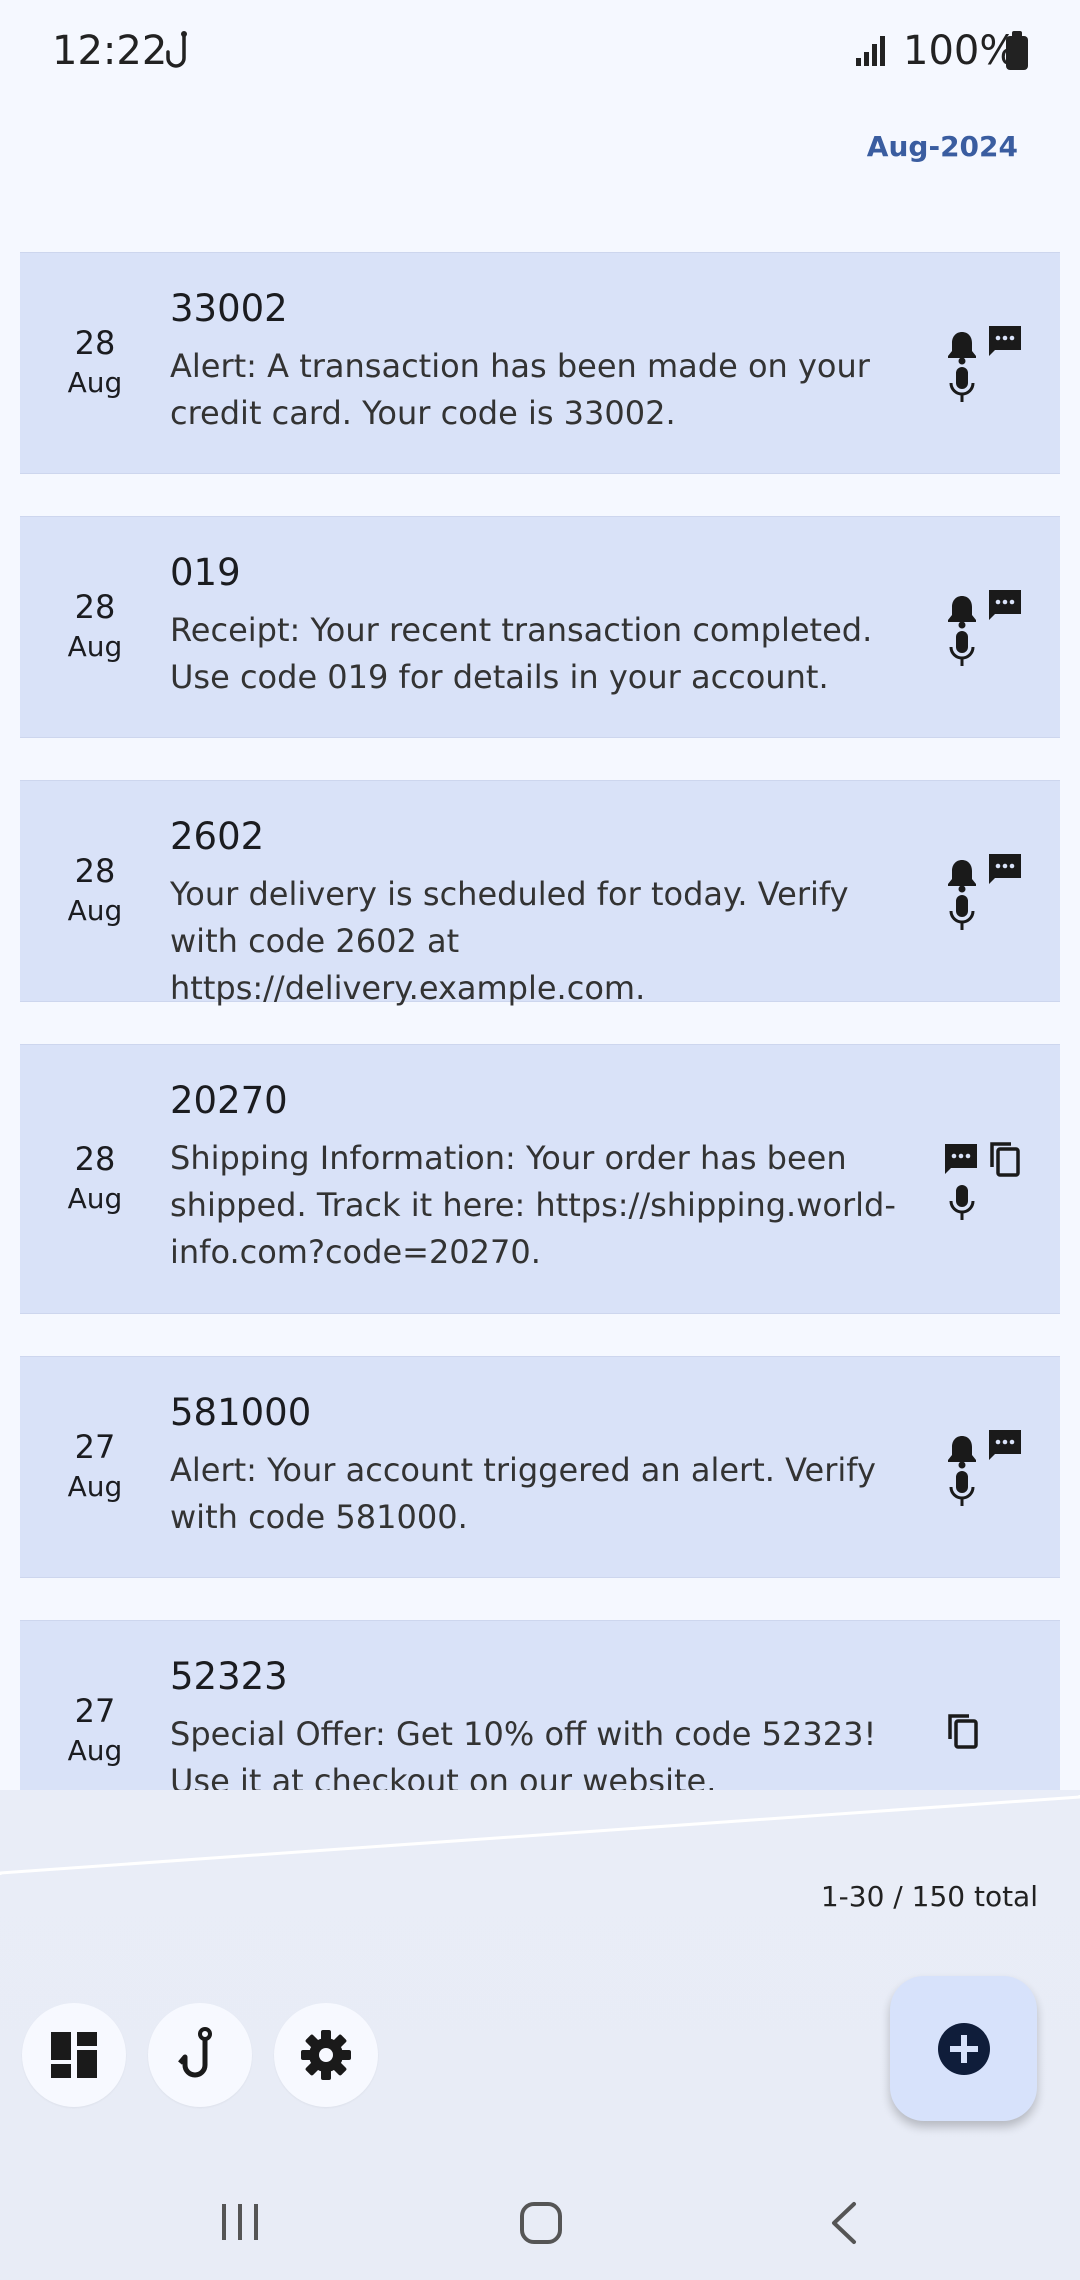 The image size is (1080, 2280). I want to click on message-code: 581000, so click(241, 1412).